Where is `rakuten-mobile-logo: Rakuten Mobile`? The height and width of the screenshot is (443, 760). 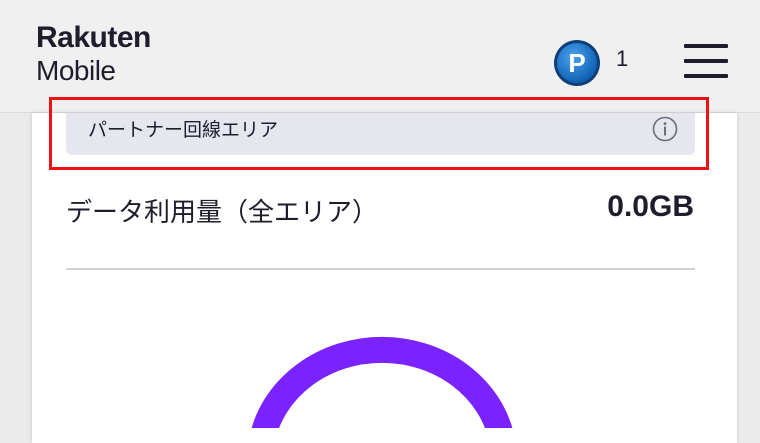
rakuten-mobile-logo: Rakuten Mobile is located at coordinates (93, 54).